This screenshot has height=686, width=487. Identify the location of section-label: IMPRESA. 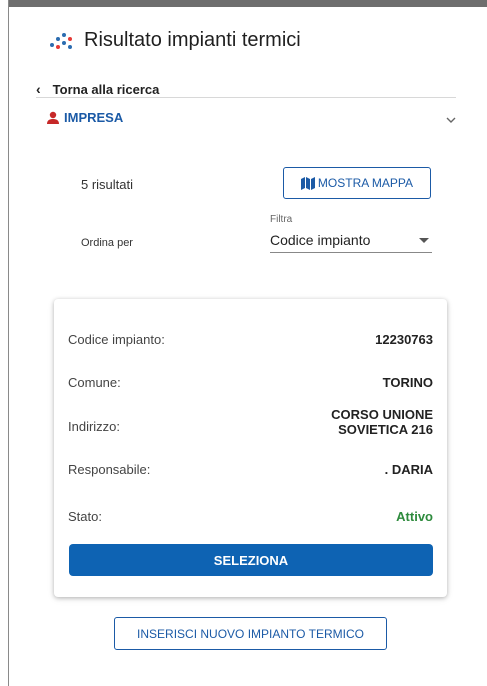
(94, 117).